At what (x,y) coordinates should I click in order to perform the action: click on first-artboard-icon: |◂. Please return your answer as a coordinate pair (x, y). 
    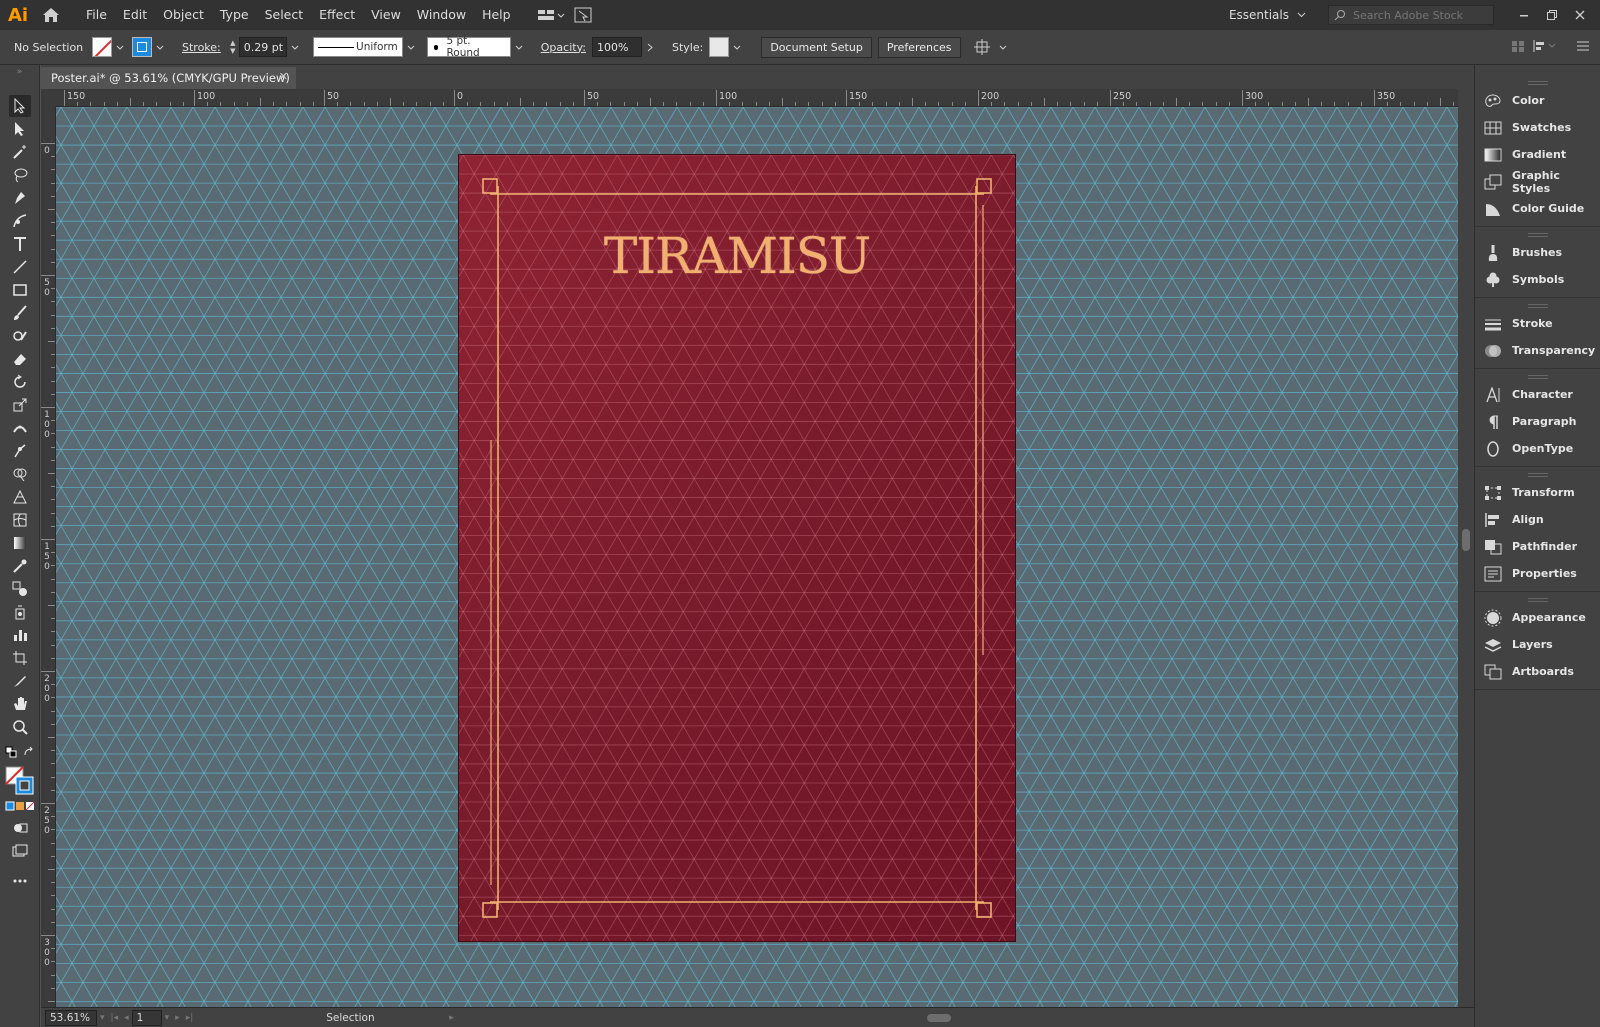
    Looking at the image, I should click on (115, 1018).